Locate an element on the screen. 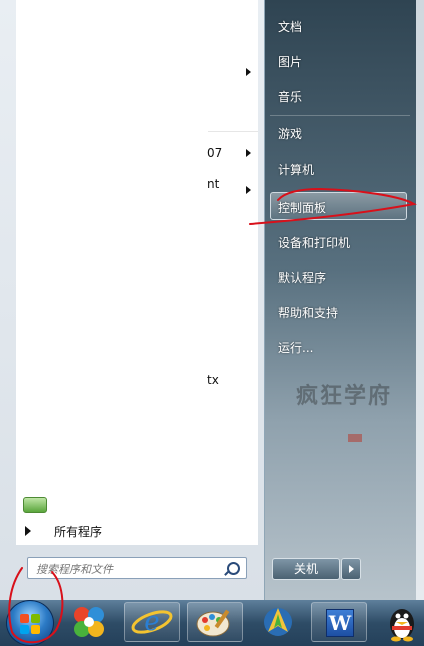 The width and height of the screenshot is (424, 646). annotation-mark-start is located at coordinates (36, 605).